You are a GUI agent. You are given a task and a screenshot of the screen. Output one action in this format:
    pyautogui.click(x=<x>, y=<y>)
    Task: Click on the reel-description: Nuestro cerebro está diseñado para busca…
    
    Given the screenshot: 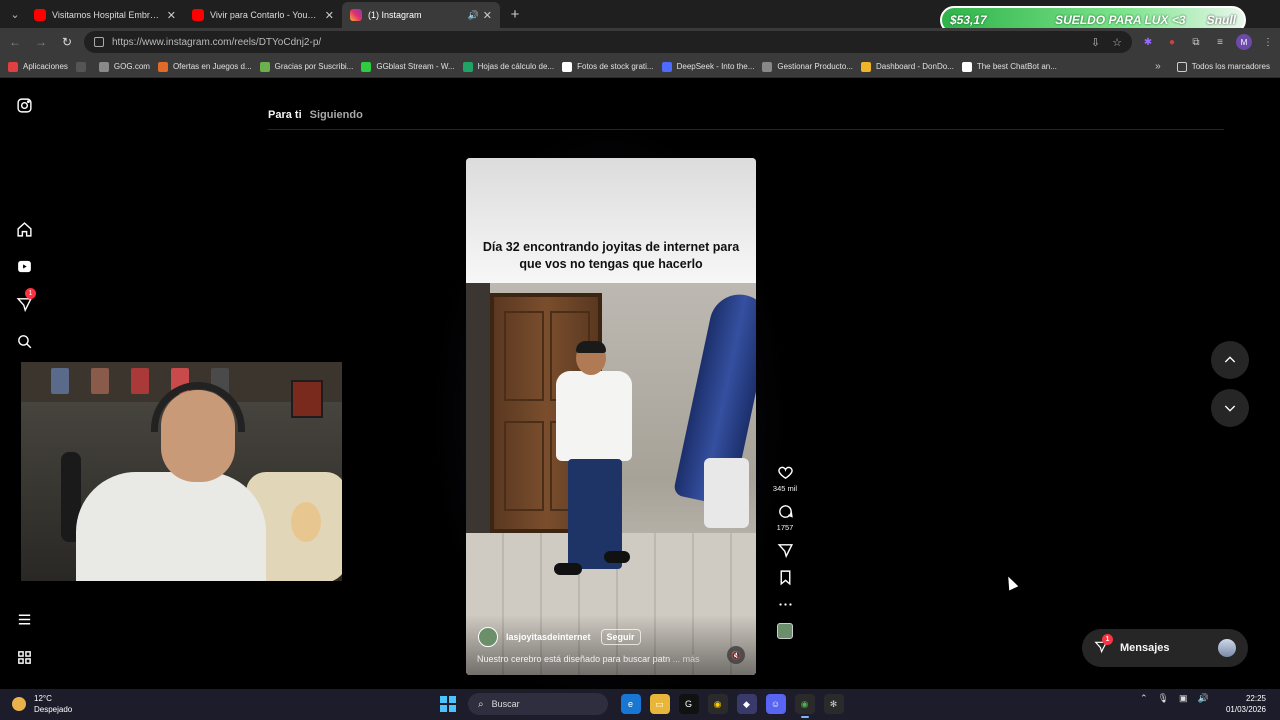 What is the action you would take?
    pyautogui.click(x=588, y=659)
    